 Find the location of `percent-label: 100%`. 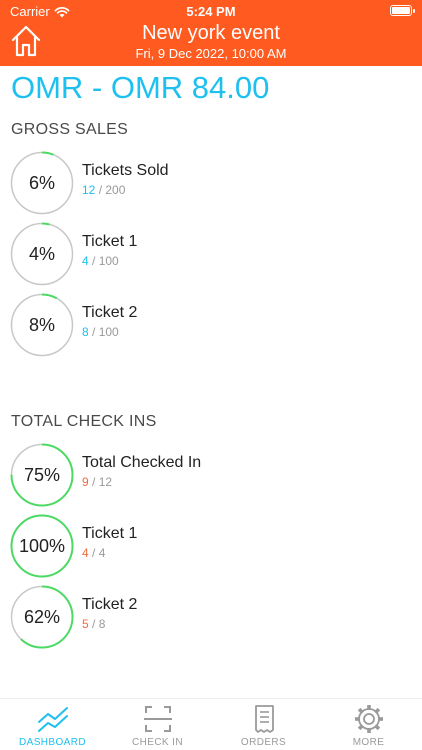

percent-label: 100% is located at coordinates (42, 546).